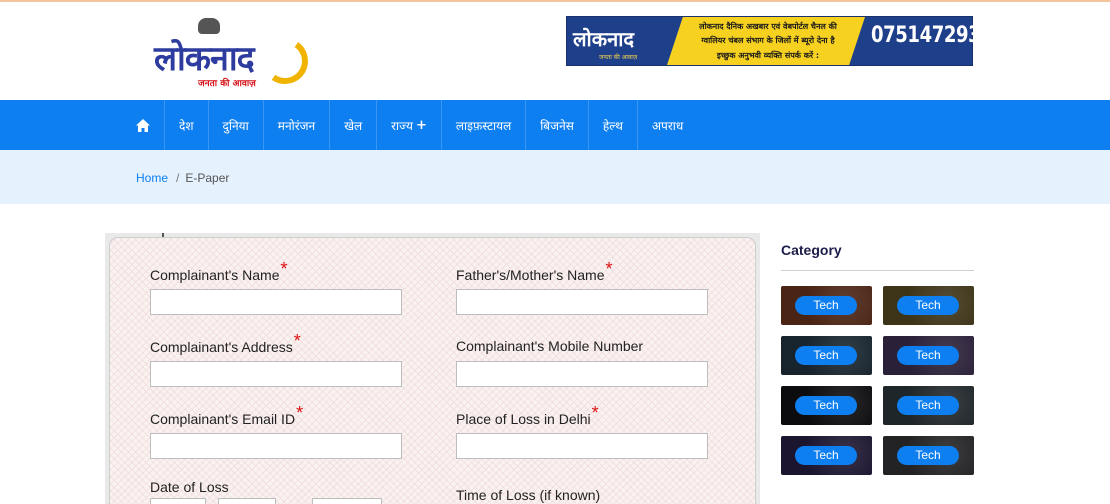  I want to click on nav-item-khel: खेल, so click(354, 125).